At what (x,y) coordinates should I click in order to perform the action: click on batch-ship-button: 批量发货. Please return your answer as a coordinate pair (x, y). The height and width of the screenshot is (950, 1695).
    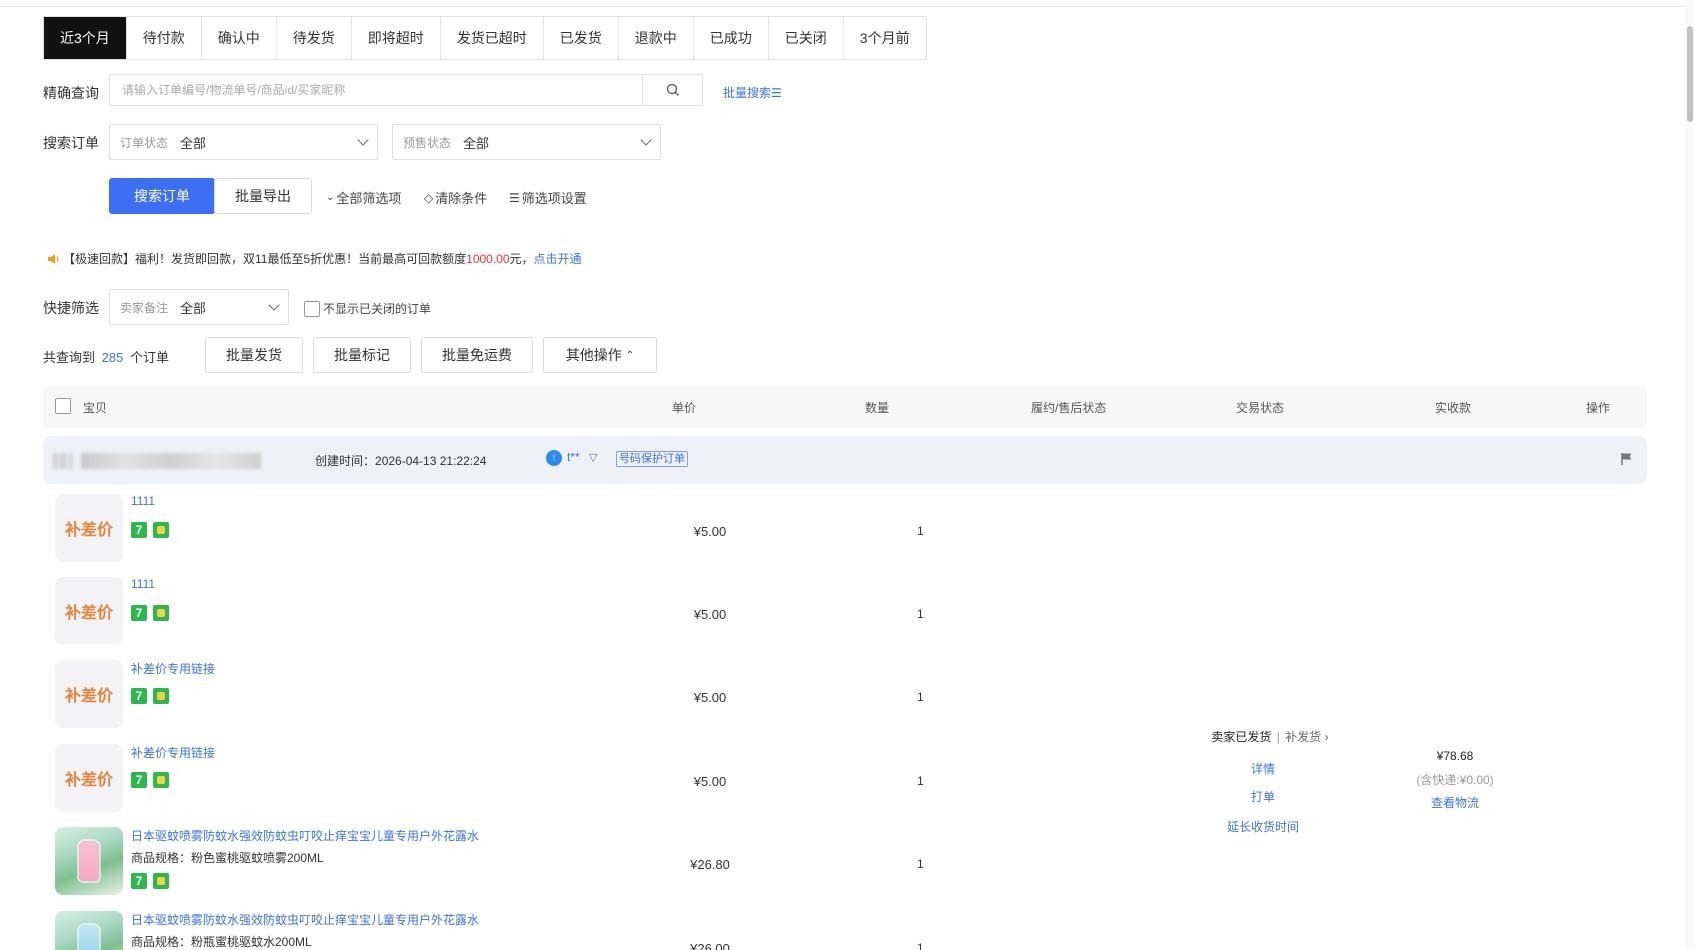
    Looking at the image, I should click on (254, 355).